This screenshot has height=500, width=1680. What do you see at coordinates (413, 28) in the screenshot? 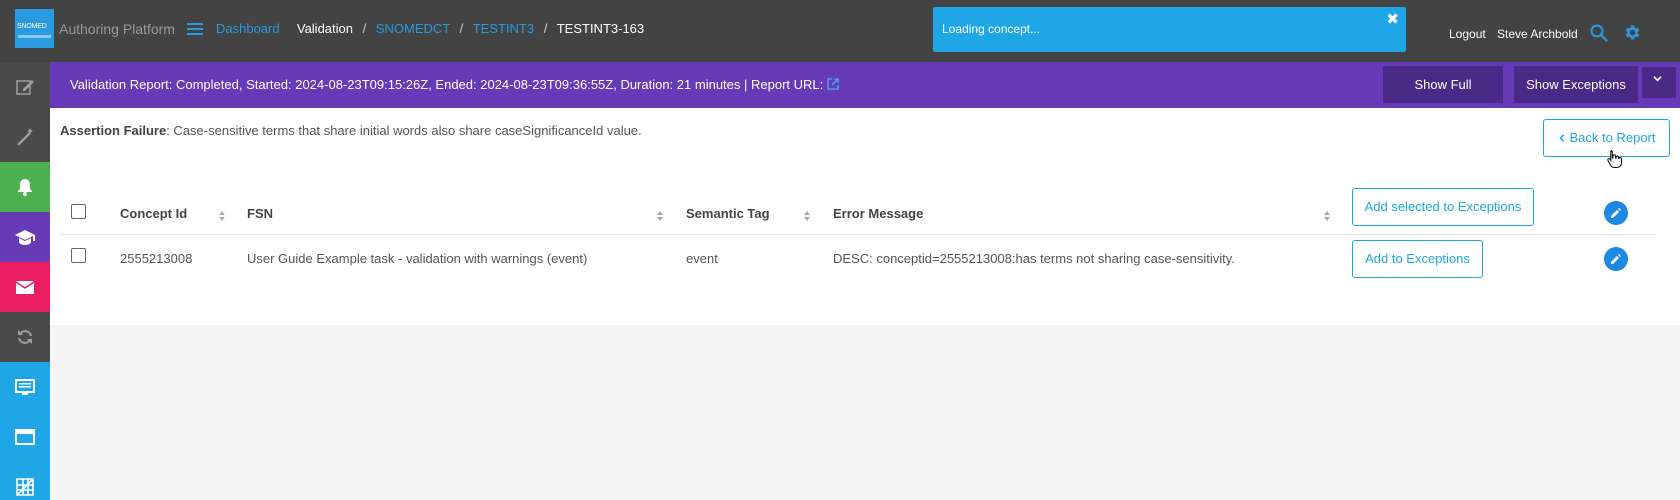
I see `breadcrumb-codesystem: SNOMEDCT` at bounding box center [413, 28].